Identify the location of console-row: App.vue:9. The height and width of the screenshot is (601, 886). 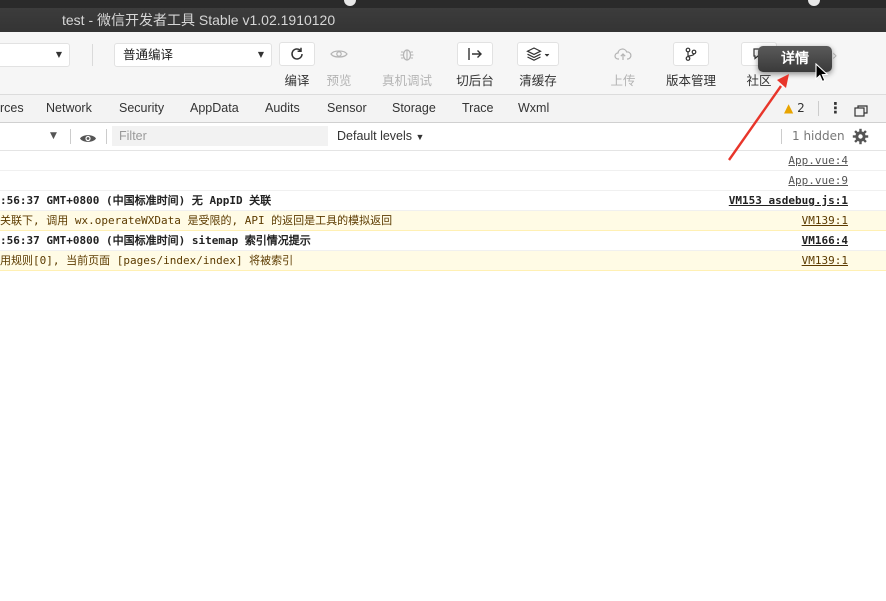
(443, 181).